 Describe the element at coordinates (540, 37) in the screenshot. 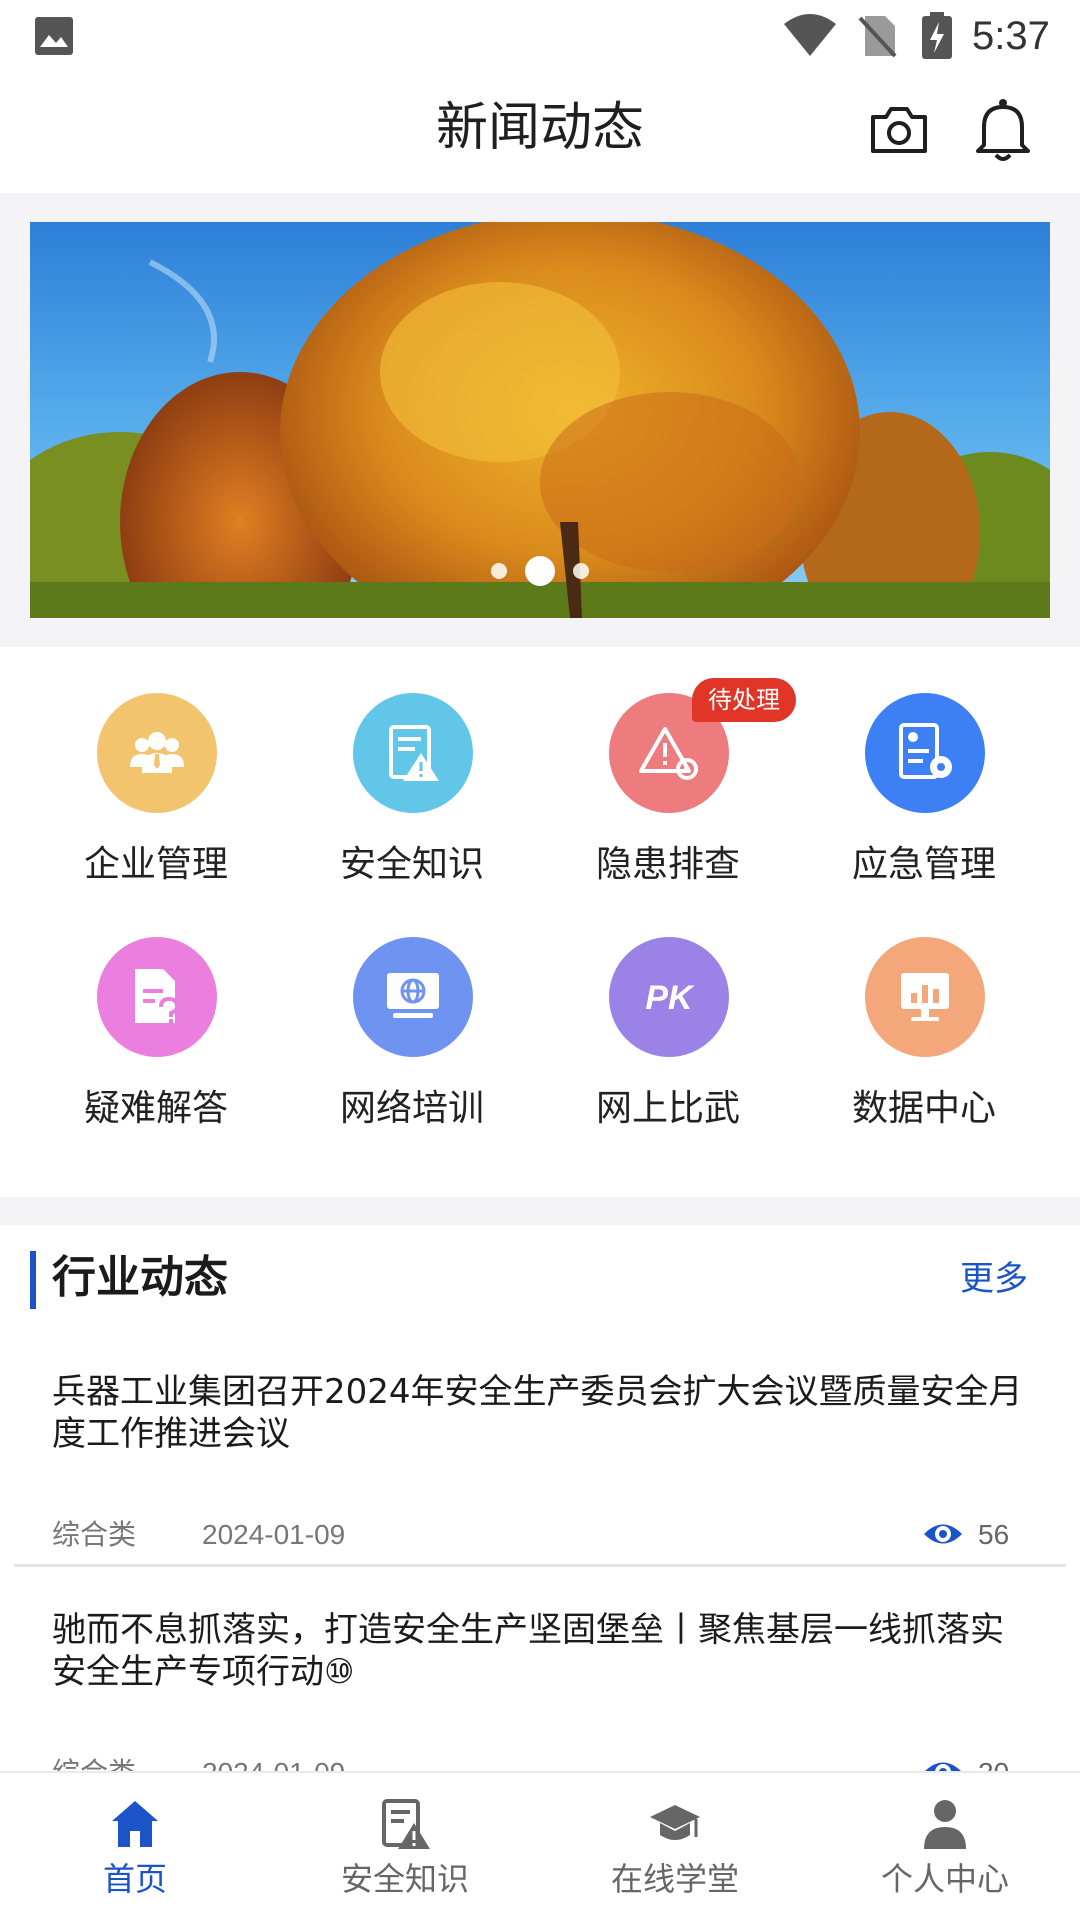

I see `status-bar: 5:37` at that location.